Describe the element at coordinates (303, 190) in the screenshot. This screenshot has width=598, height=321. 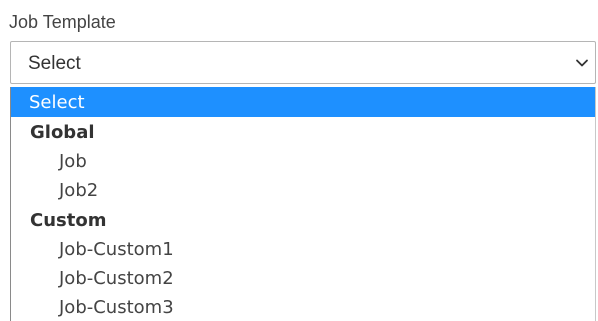
I see `option-job2: Job2` at that location.